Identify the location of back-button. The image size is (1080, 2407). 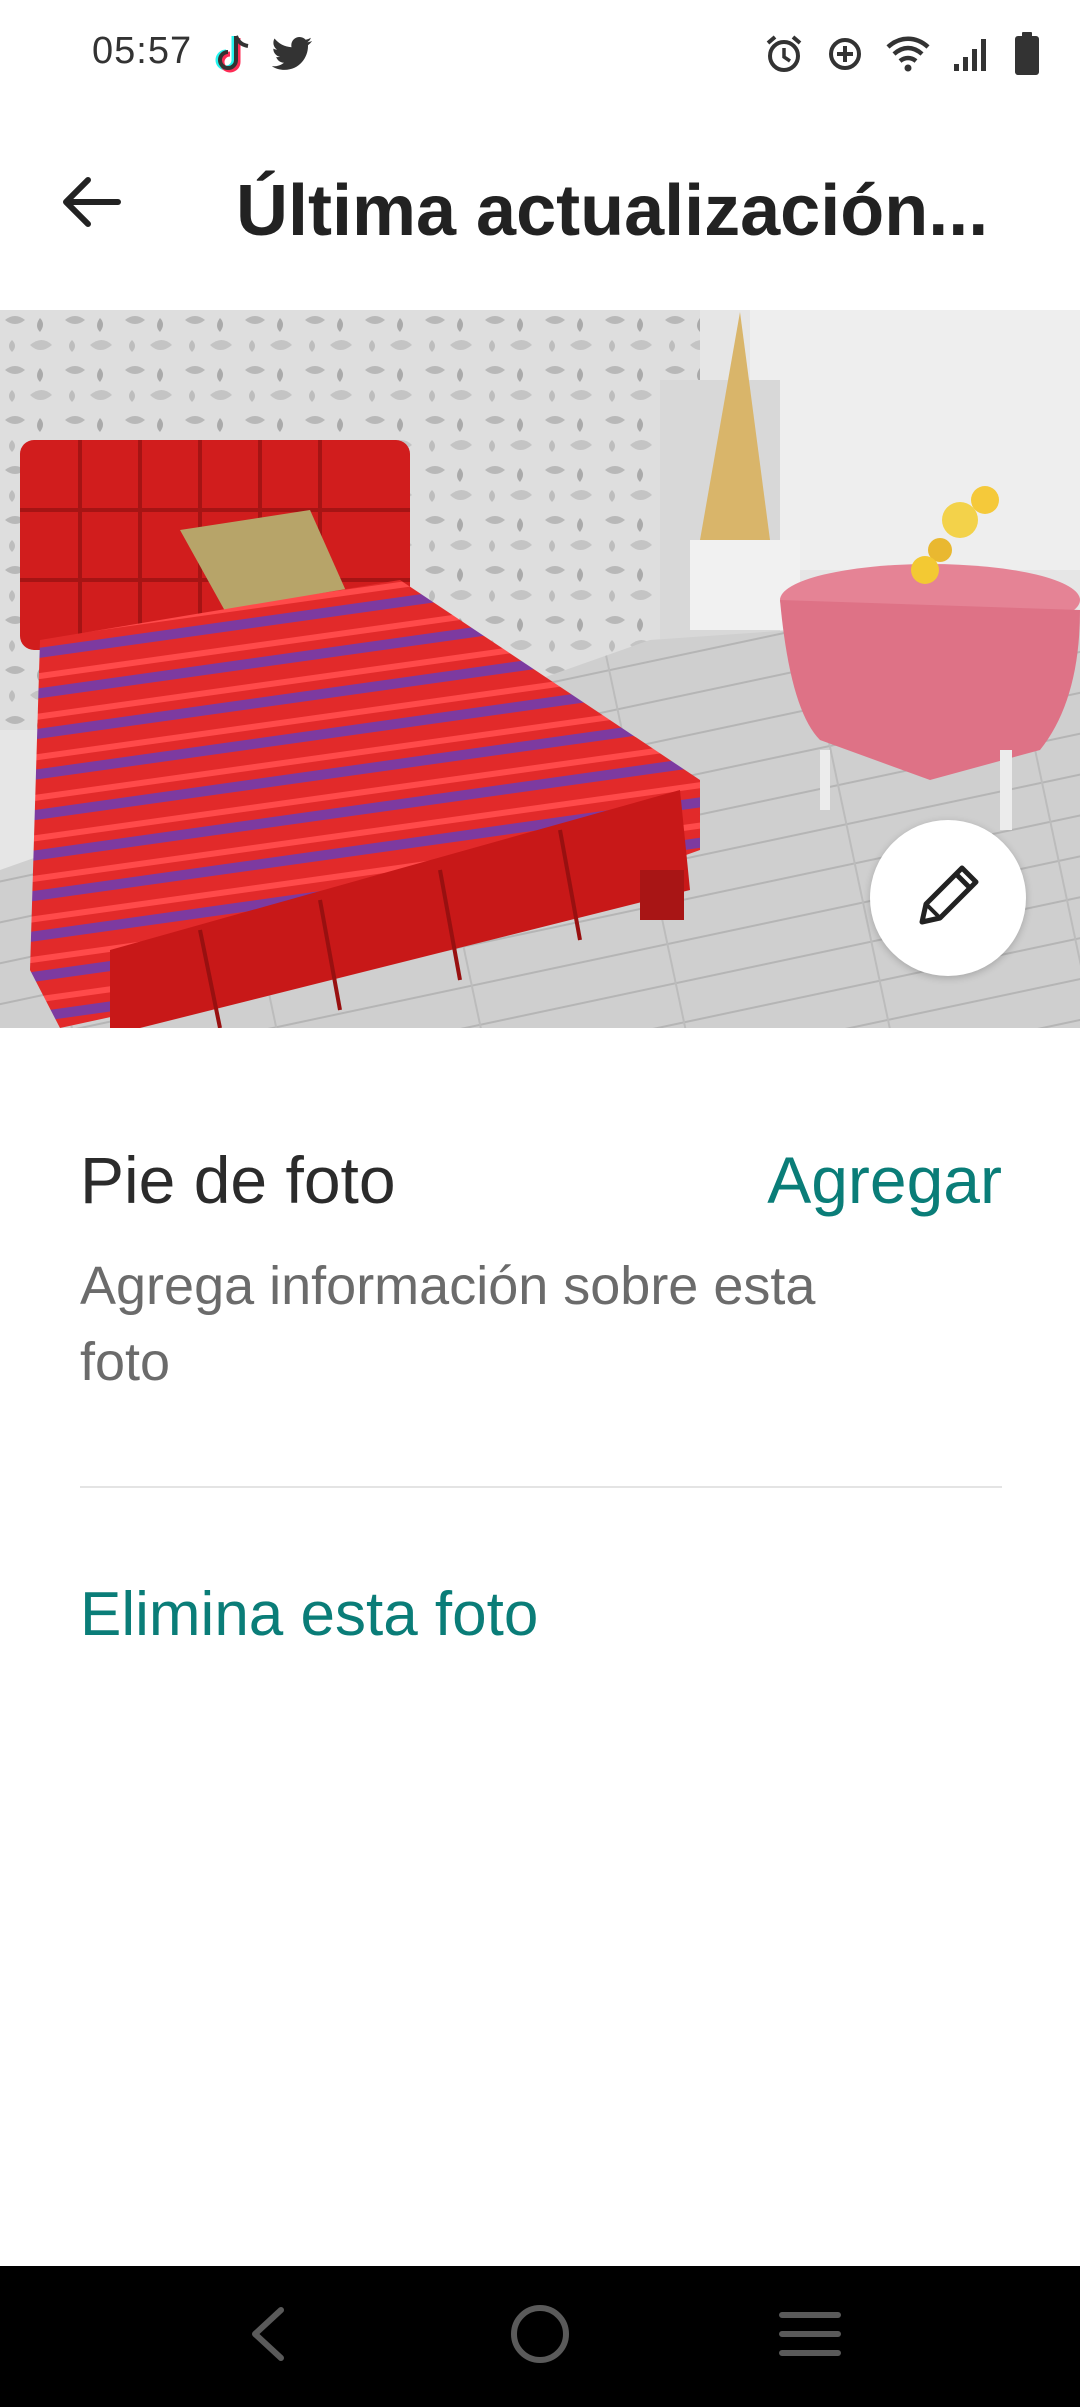
(92, 204).